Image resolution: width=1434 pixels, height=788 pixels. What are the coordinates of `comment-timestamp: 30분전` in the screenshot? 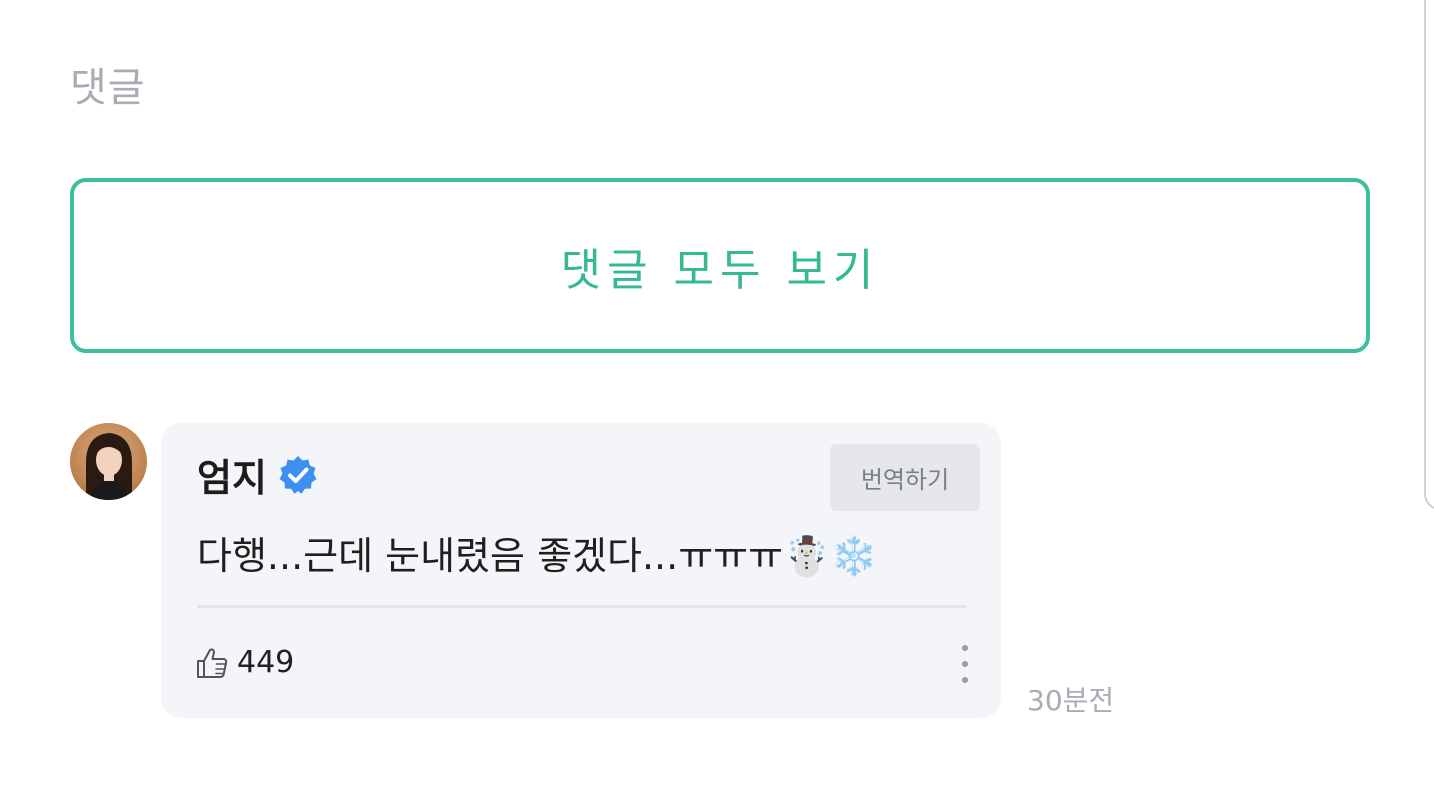 It's located at (1071, 700).